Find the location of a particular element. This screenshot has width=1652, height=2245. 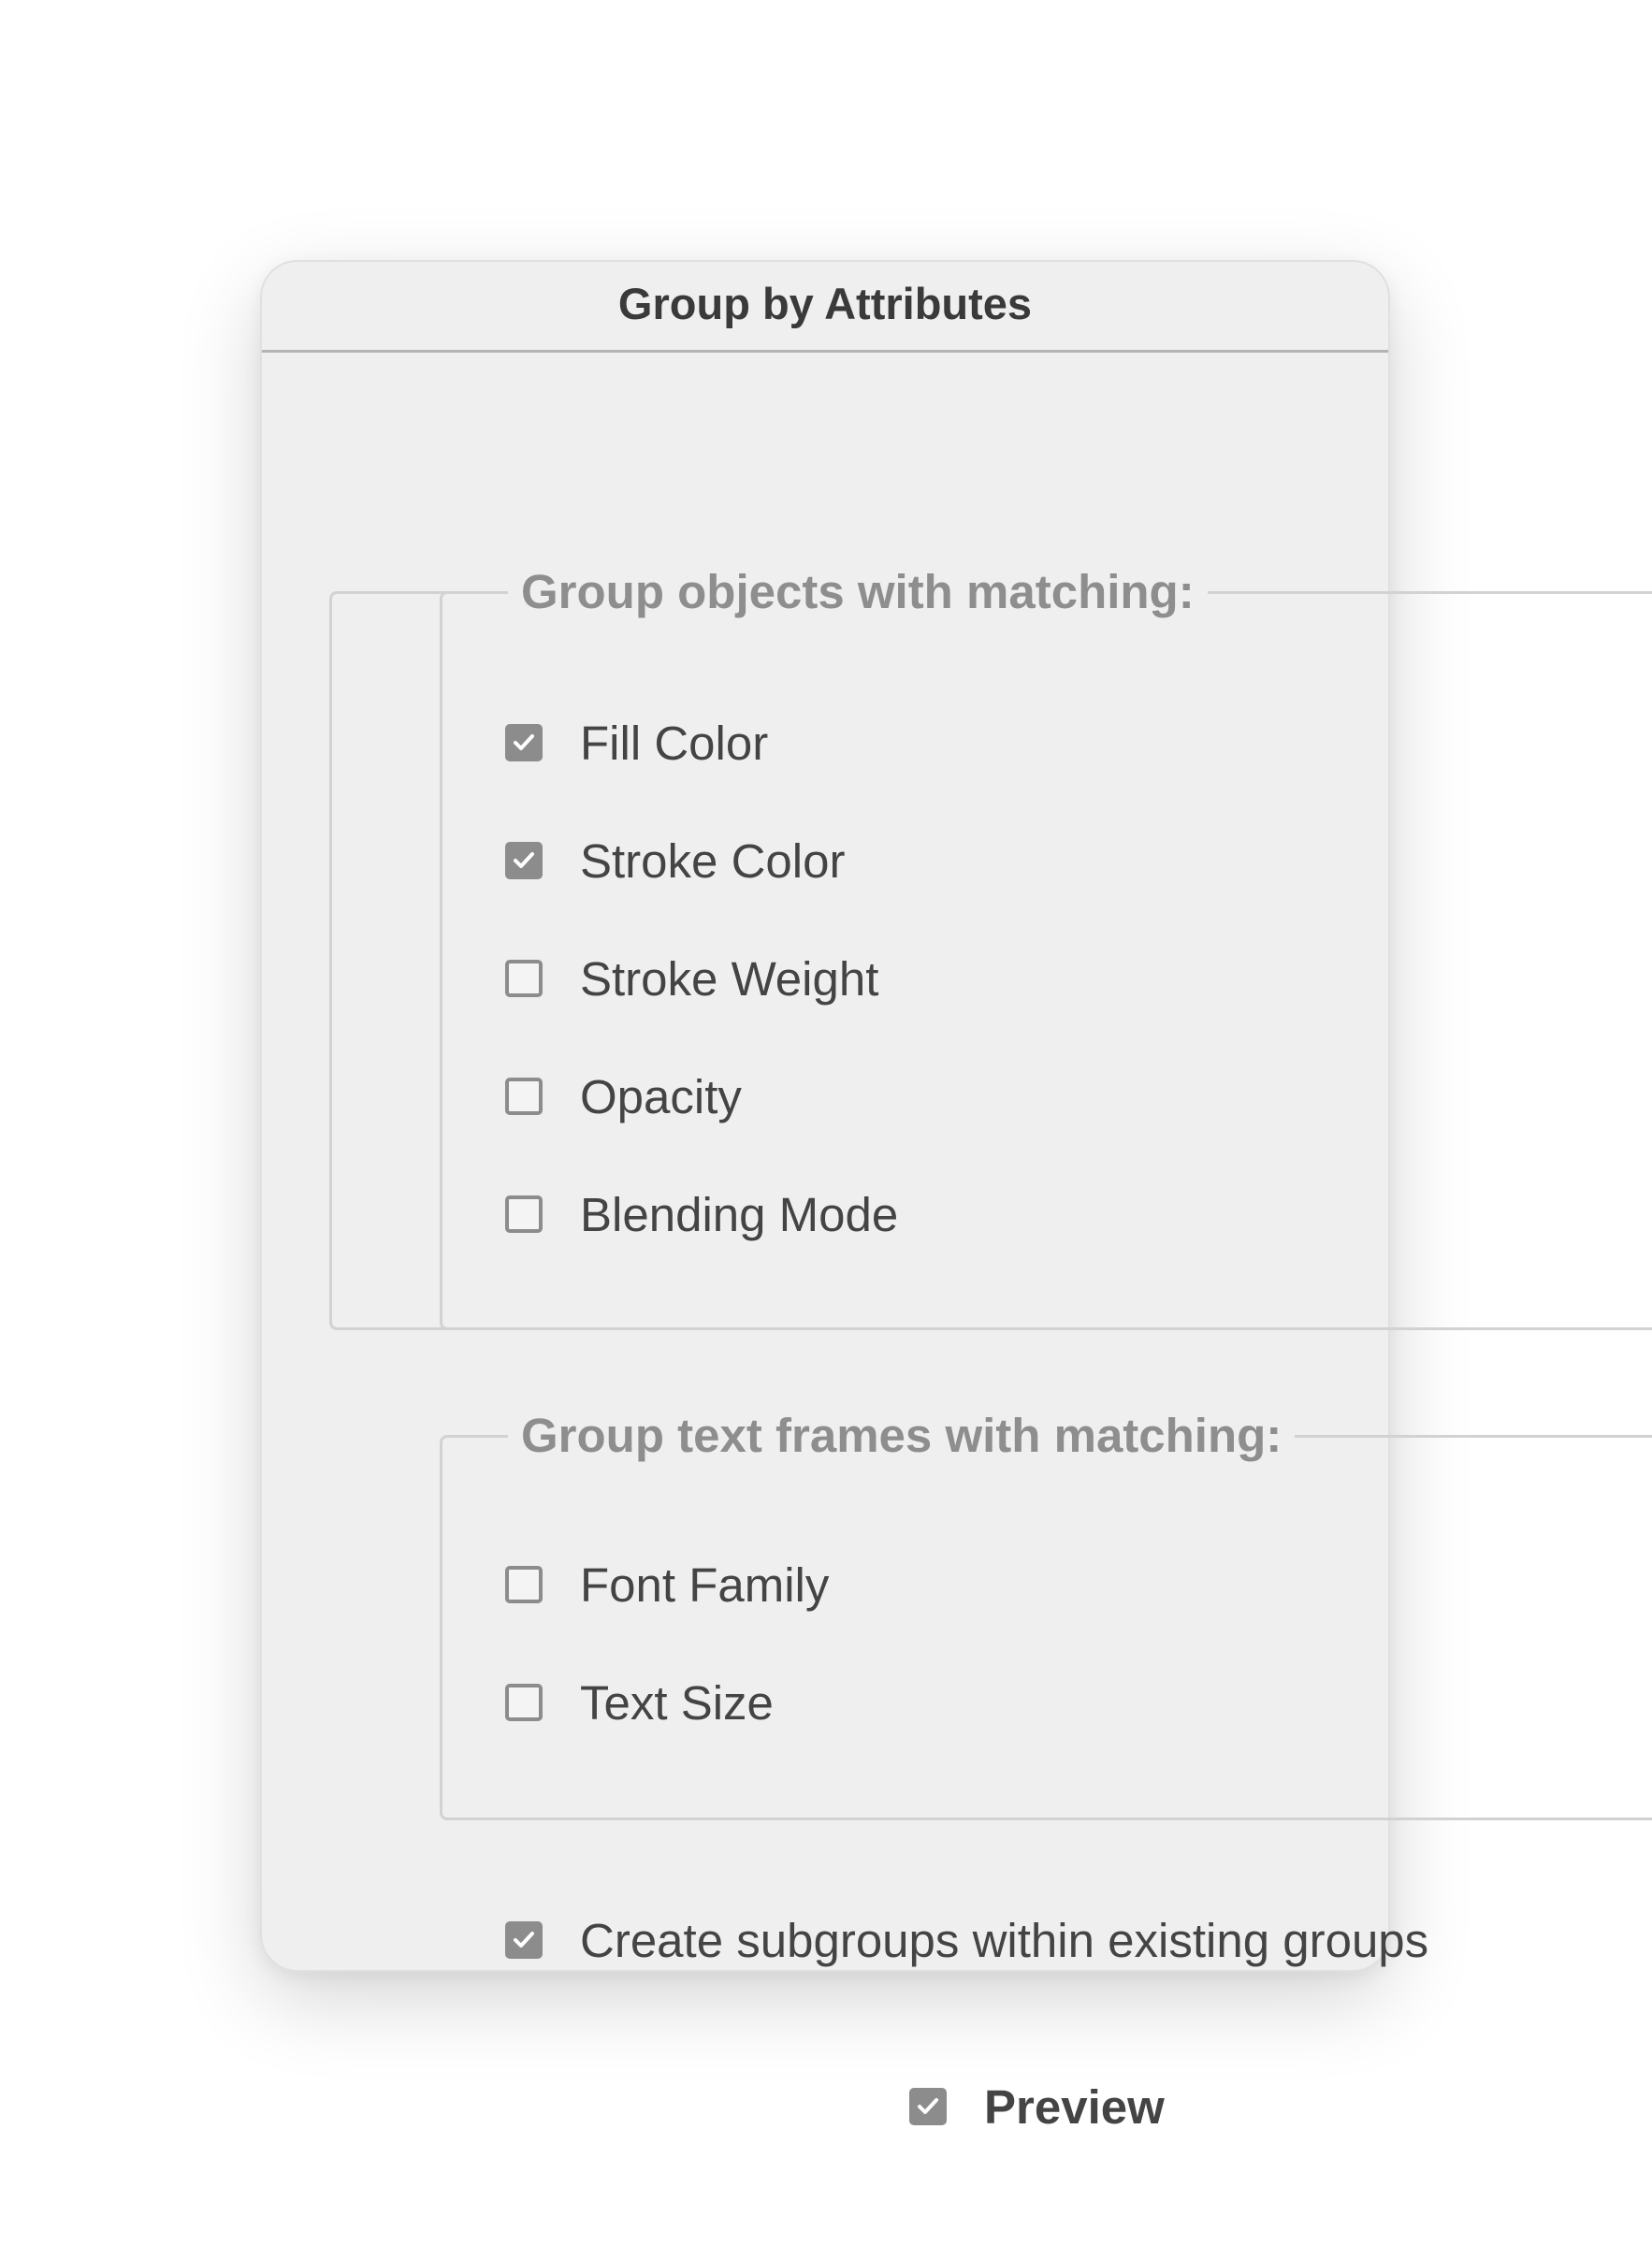

create-subgroups-label: Create subgroups within existing groups is located at coordinates (1004, 1940).